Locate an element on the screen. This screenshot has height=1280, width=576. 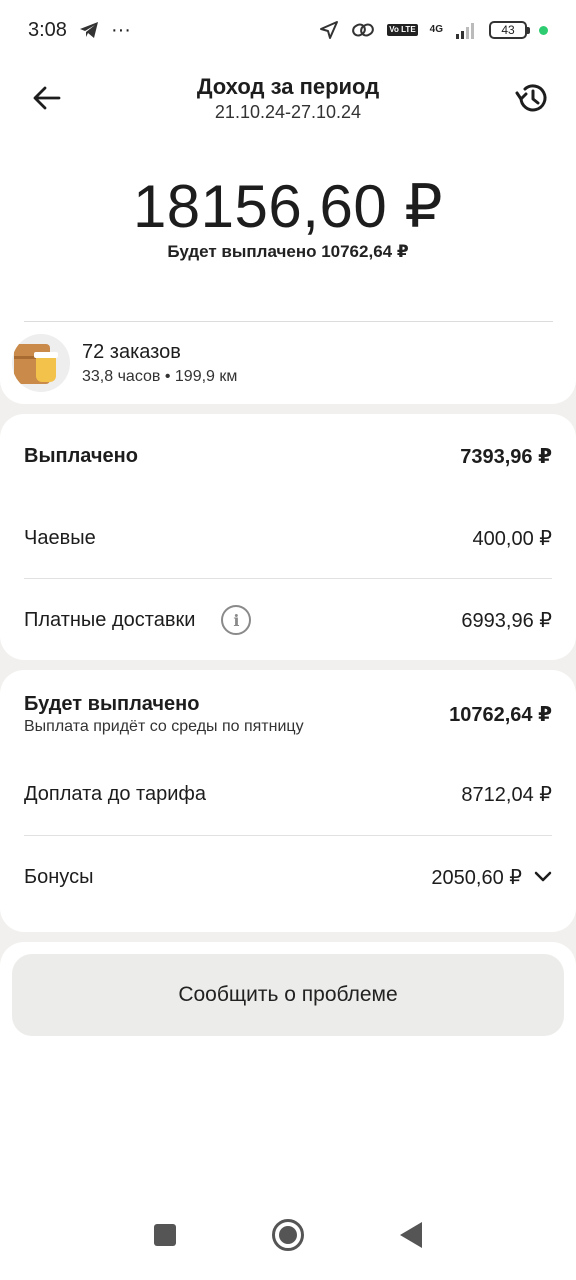
future-title: Будет выплачено is located at coordinates (112, 703).